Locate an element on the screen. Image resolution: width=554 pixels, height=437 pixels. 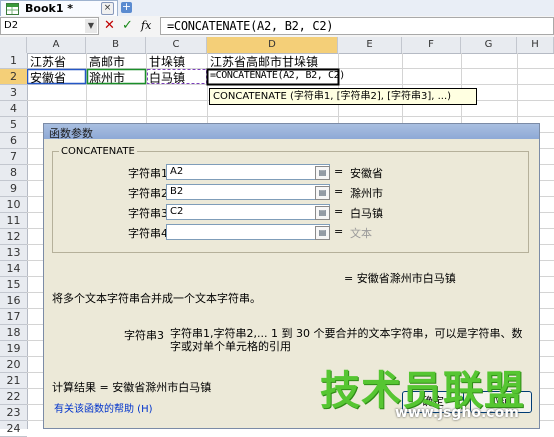
dialog-title: 函数参数 is located at coordinates (71, 133).